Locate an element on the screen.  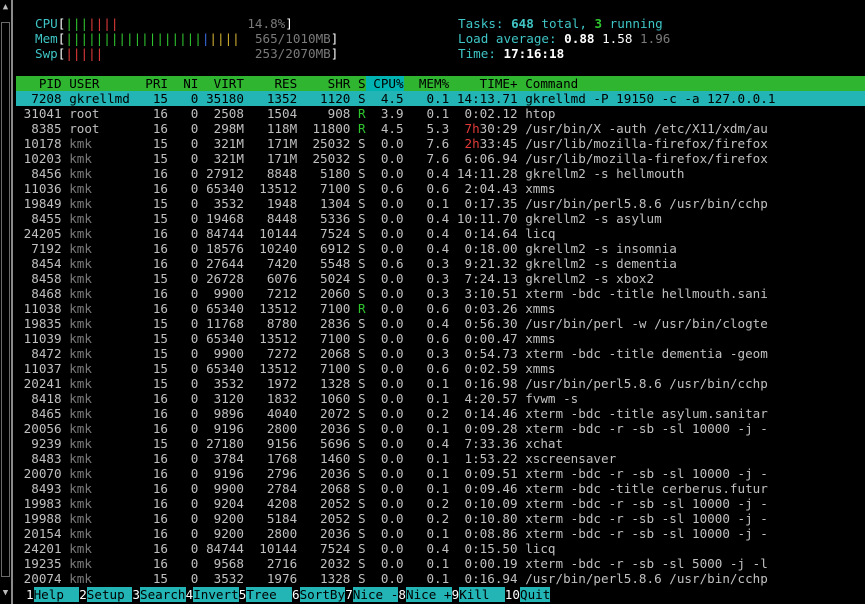
column-header-s: S is located at coordinates (362, 83).